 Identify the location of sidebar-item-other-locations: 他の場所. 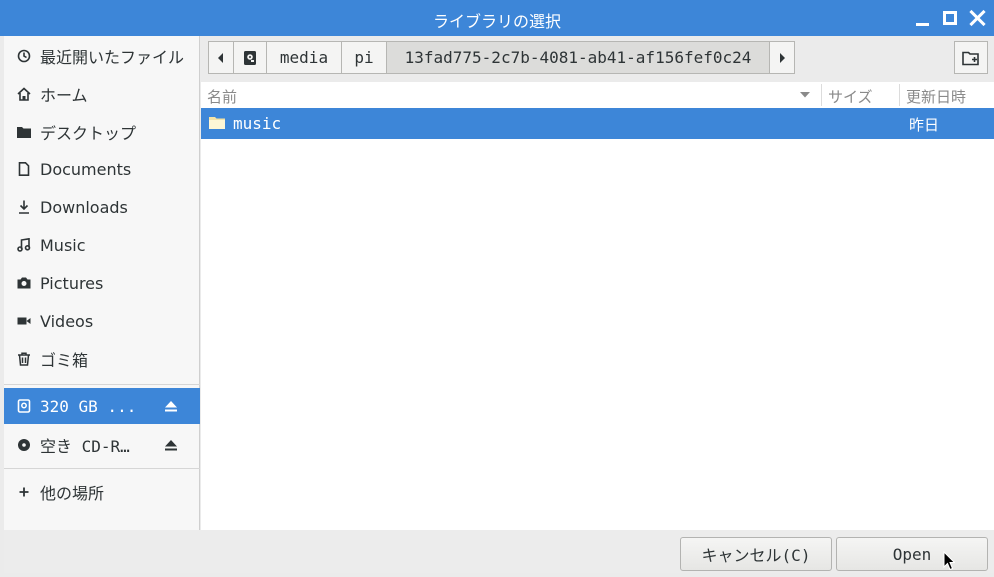
(102, 492).